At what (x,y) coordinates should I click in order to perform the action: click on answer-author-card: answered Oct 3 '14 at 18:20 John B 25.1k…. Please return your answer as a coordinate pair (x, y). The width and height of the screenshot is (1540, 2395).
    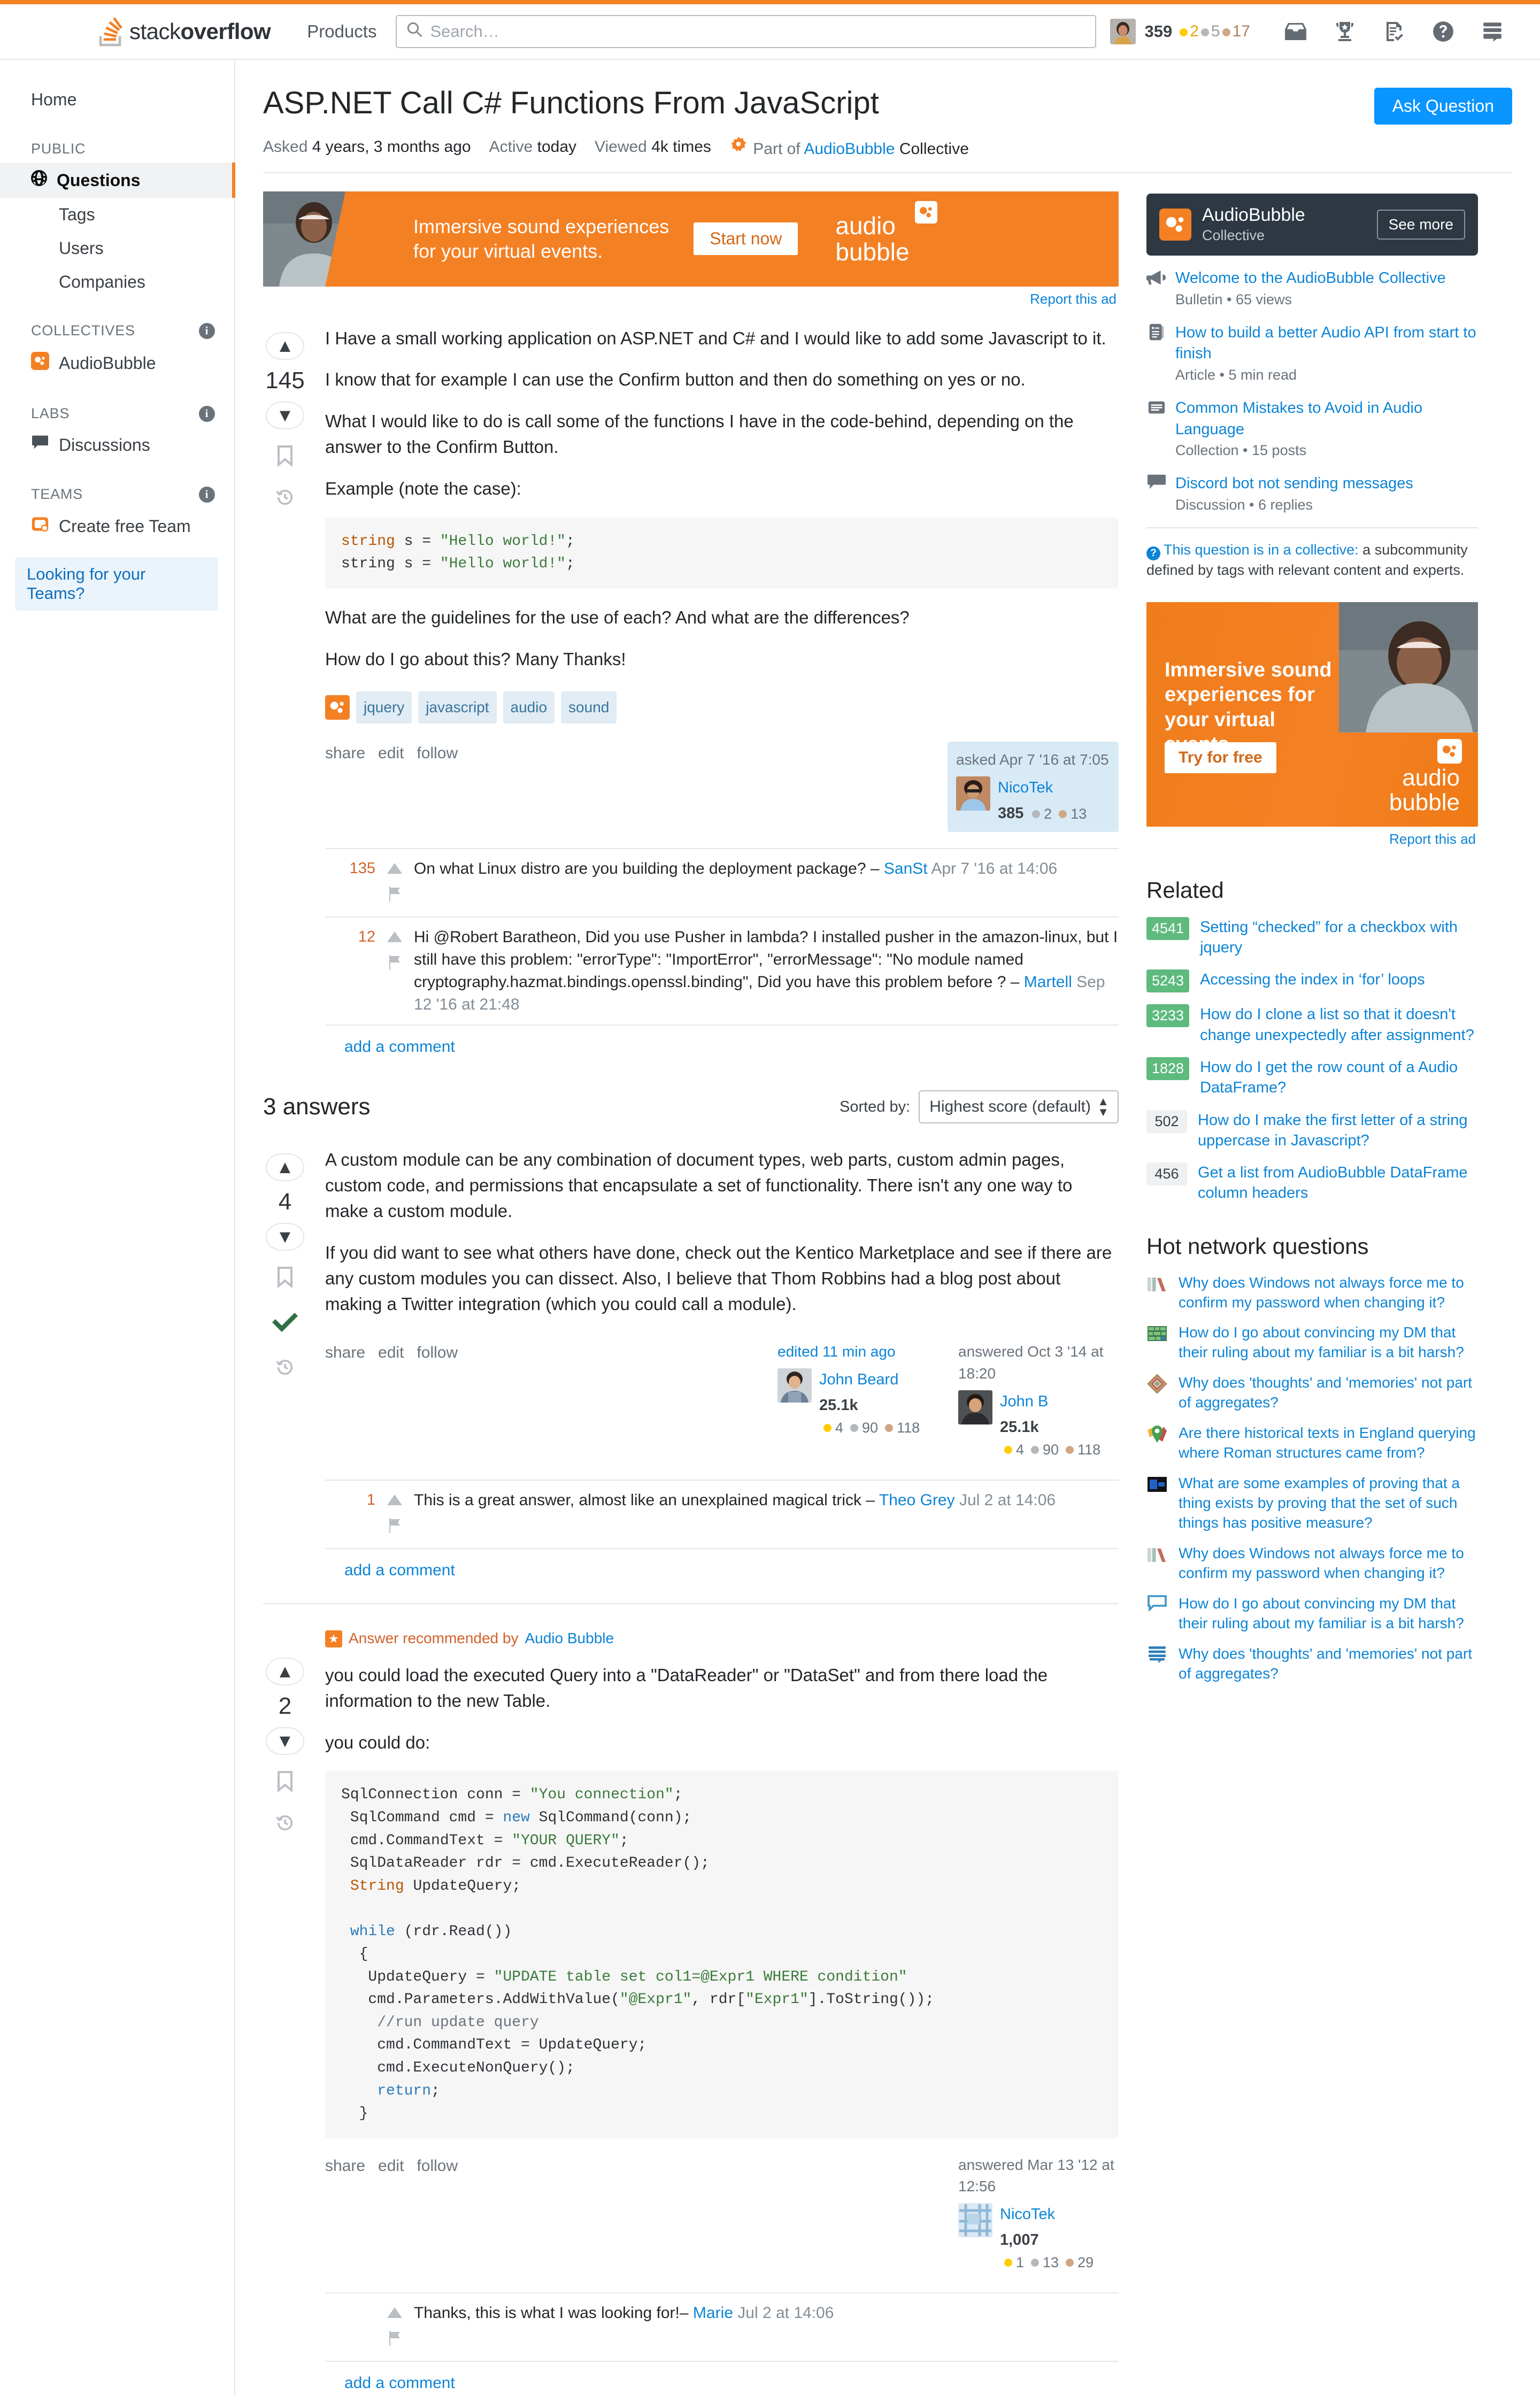
    Looking at the image, I should click on (1038, 1400).